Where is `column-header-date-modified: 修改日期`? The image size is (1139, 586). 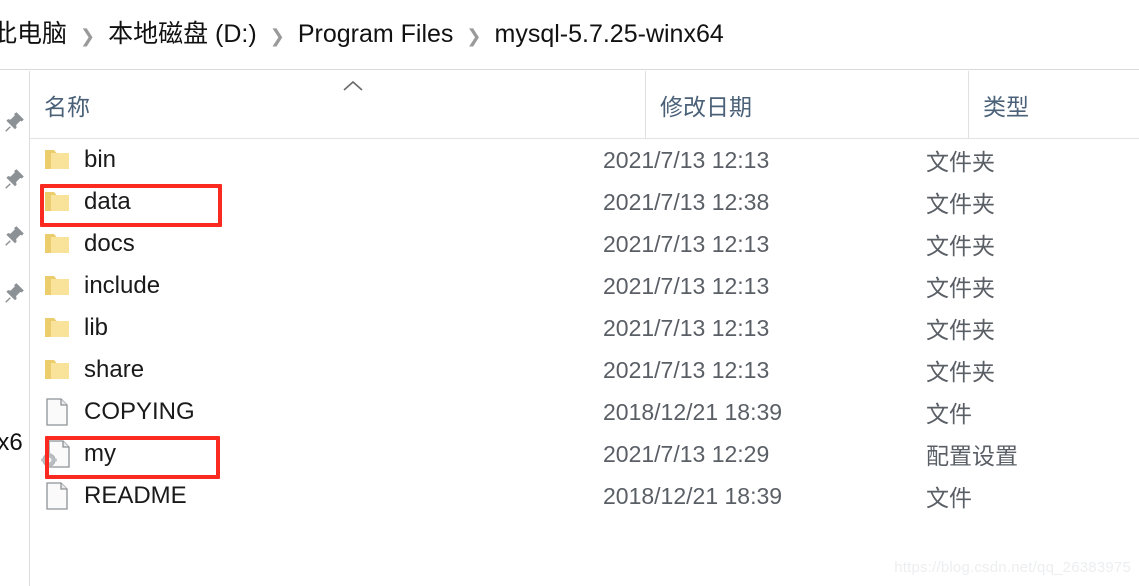
column-header-date-modified: 修改日期 is located at coordinates (806, 105).